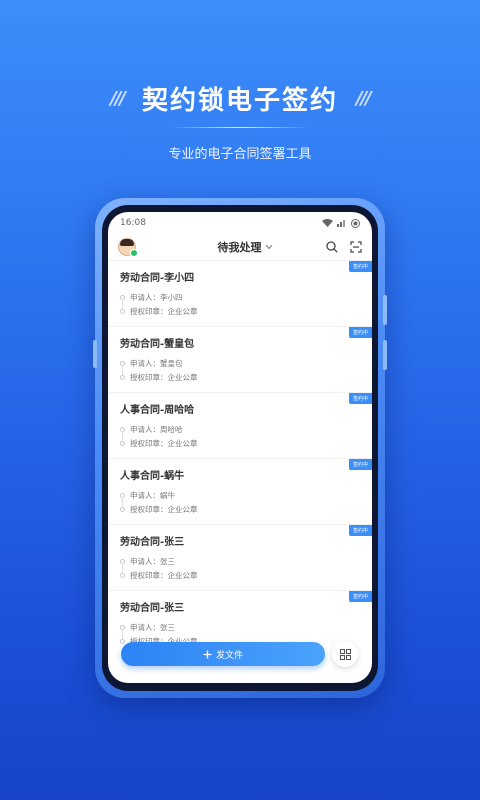 Image resolution: width=480 pixels, height=800 pixels. I want to click on scan-icon, so click(356, 247).